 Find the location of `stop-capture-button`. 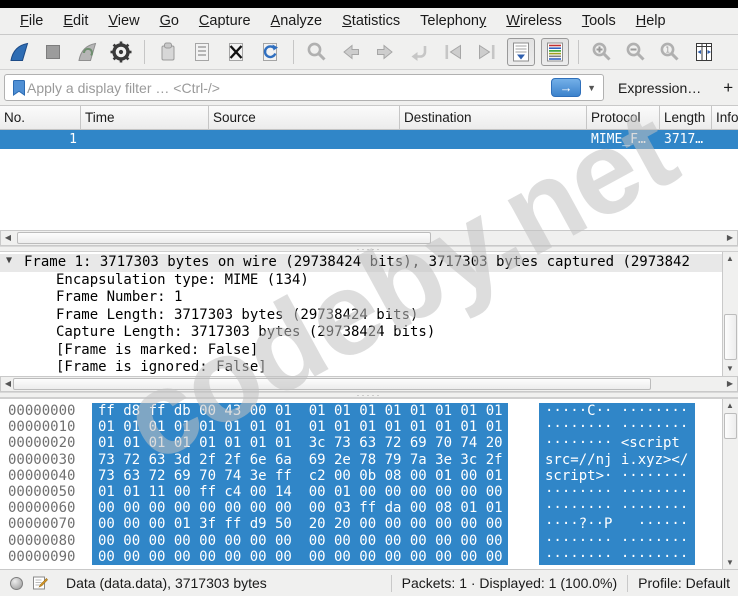

stop-capture-button is located at coordinates (53, 52).